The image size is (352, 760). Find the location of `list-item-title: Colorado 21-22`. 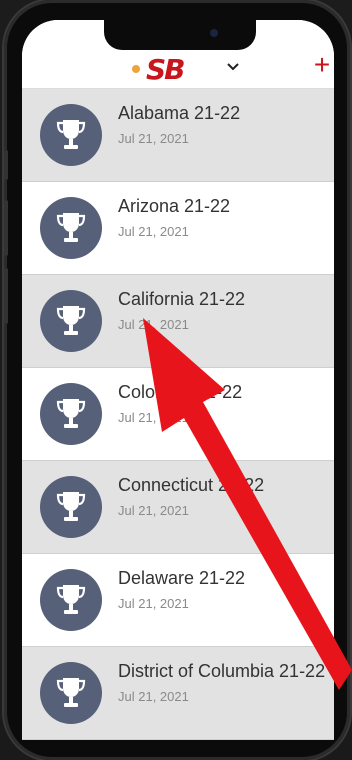

list-item-title: Colorado 21-22 is located at coordinates (180, 392).